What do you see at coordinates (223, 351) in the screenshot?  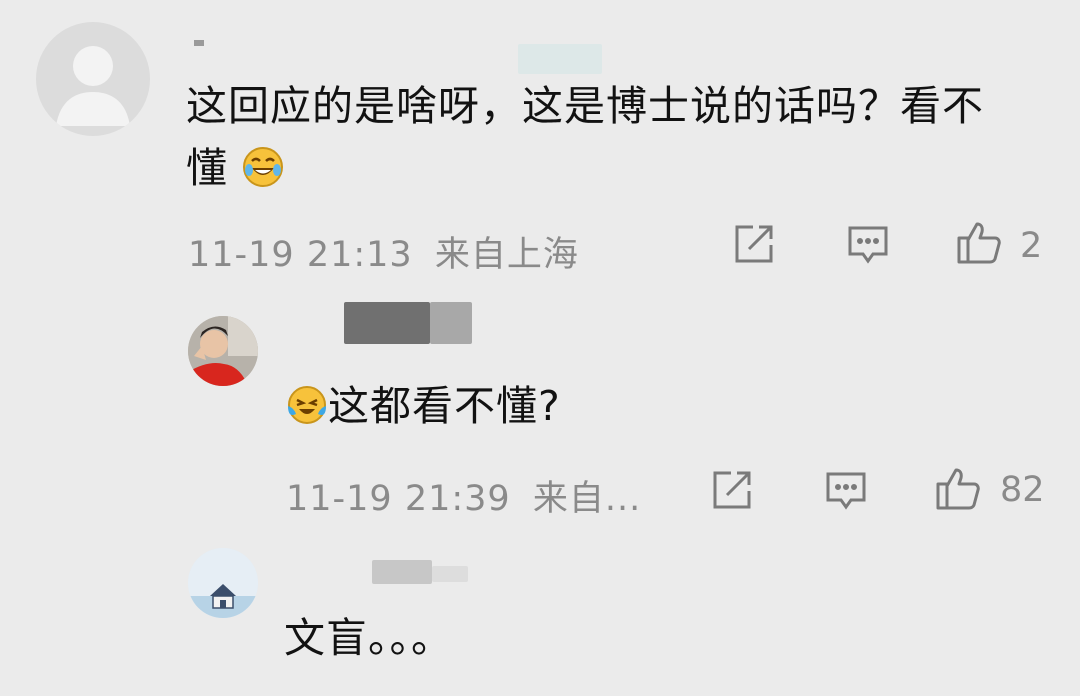 I see `avatar-user` at bounding box center [223, 351].